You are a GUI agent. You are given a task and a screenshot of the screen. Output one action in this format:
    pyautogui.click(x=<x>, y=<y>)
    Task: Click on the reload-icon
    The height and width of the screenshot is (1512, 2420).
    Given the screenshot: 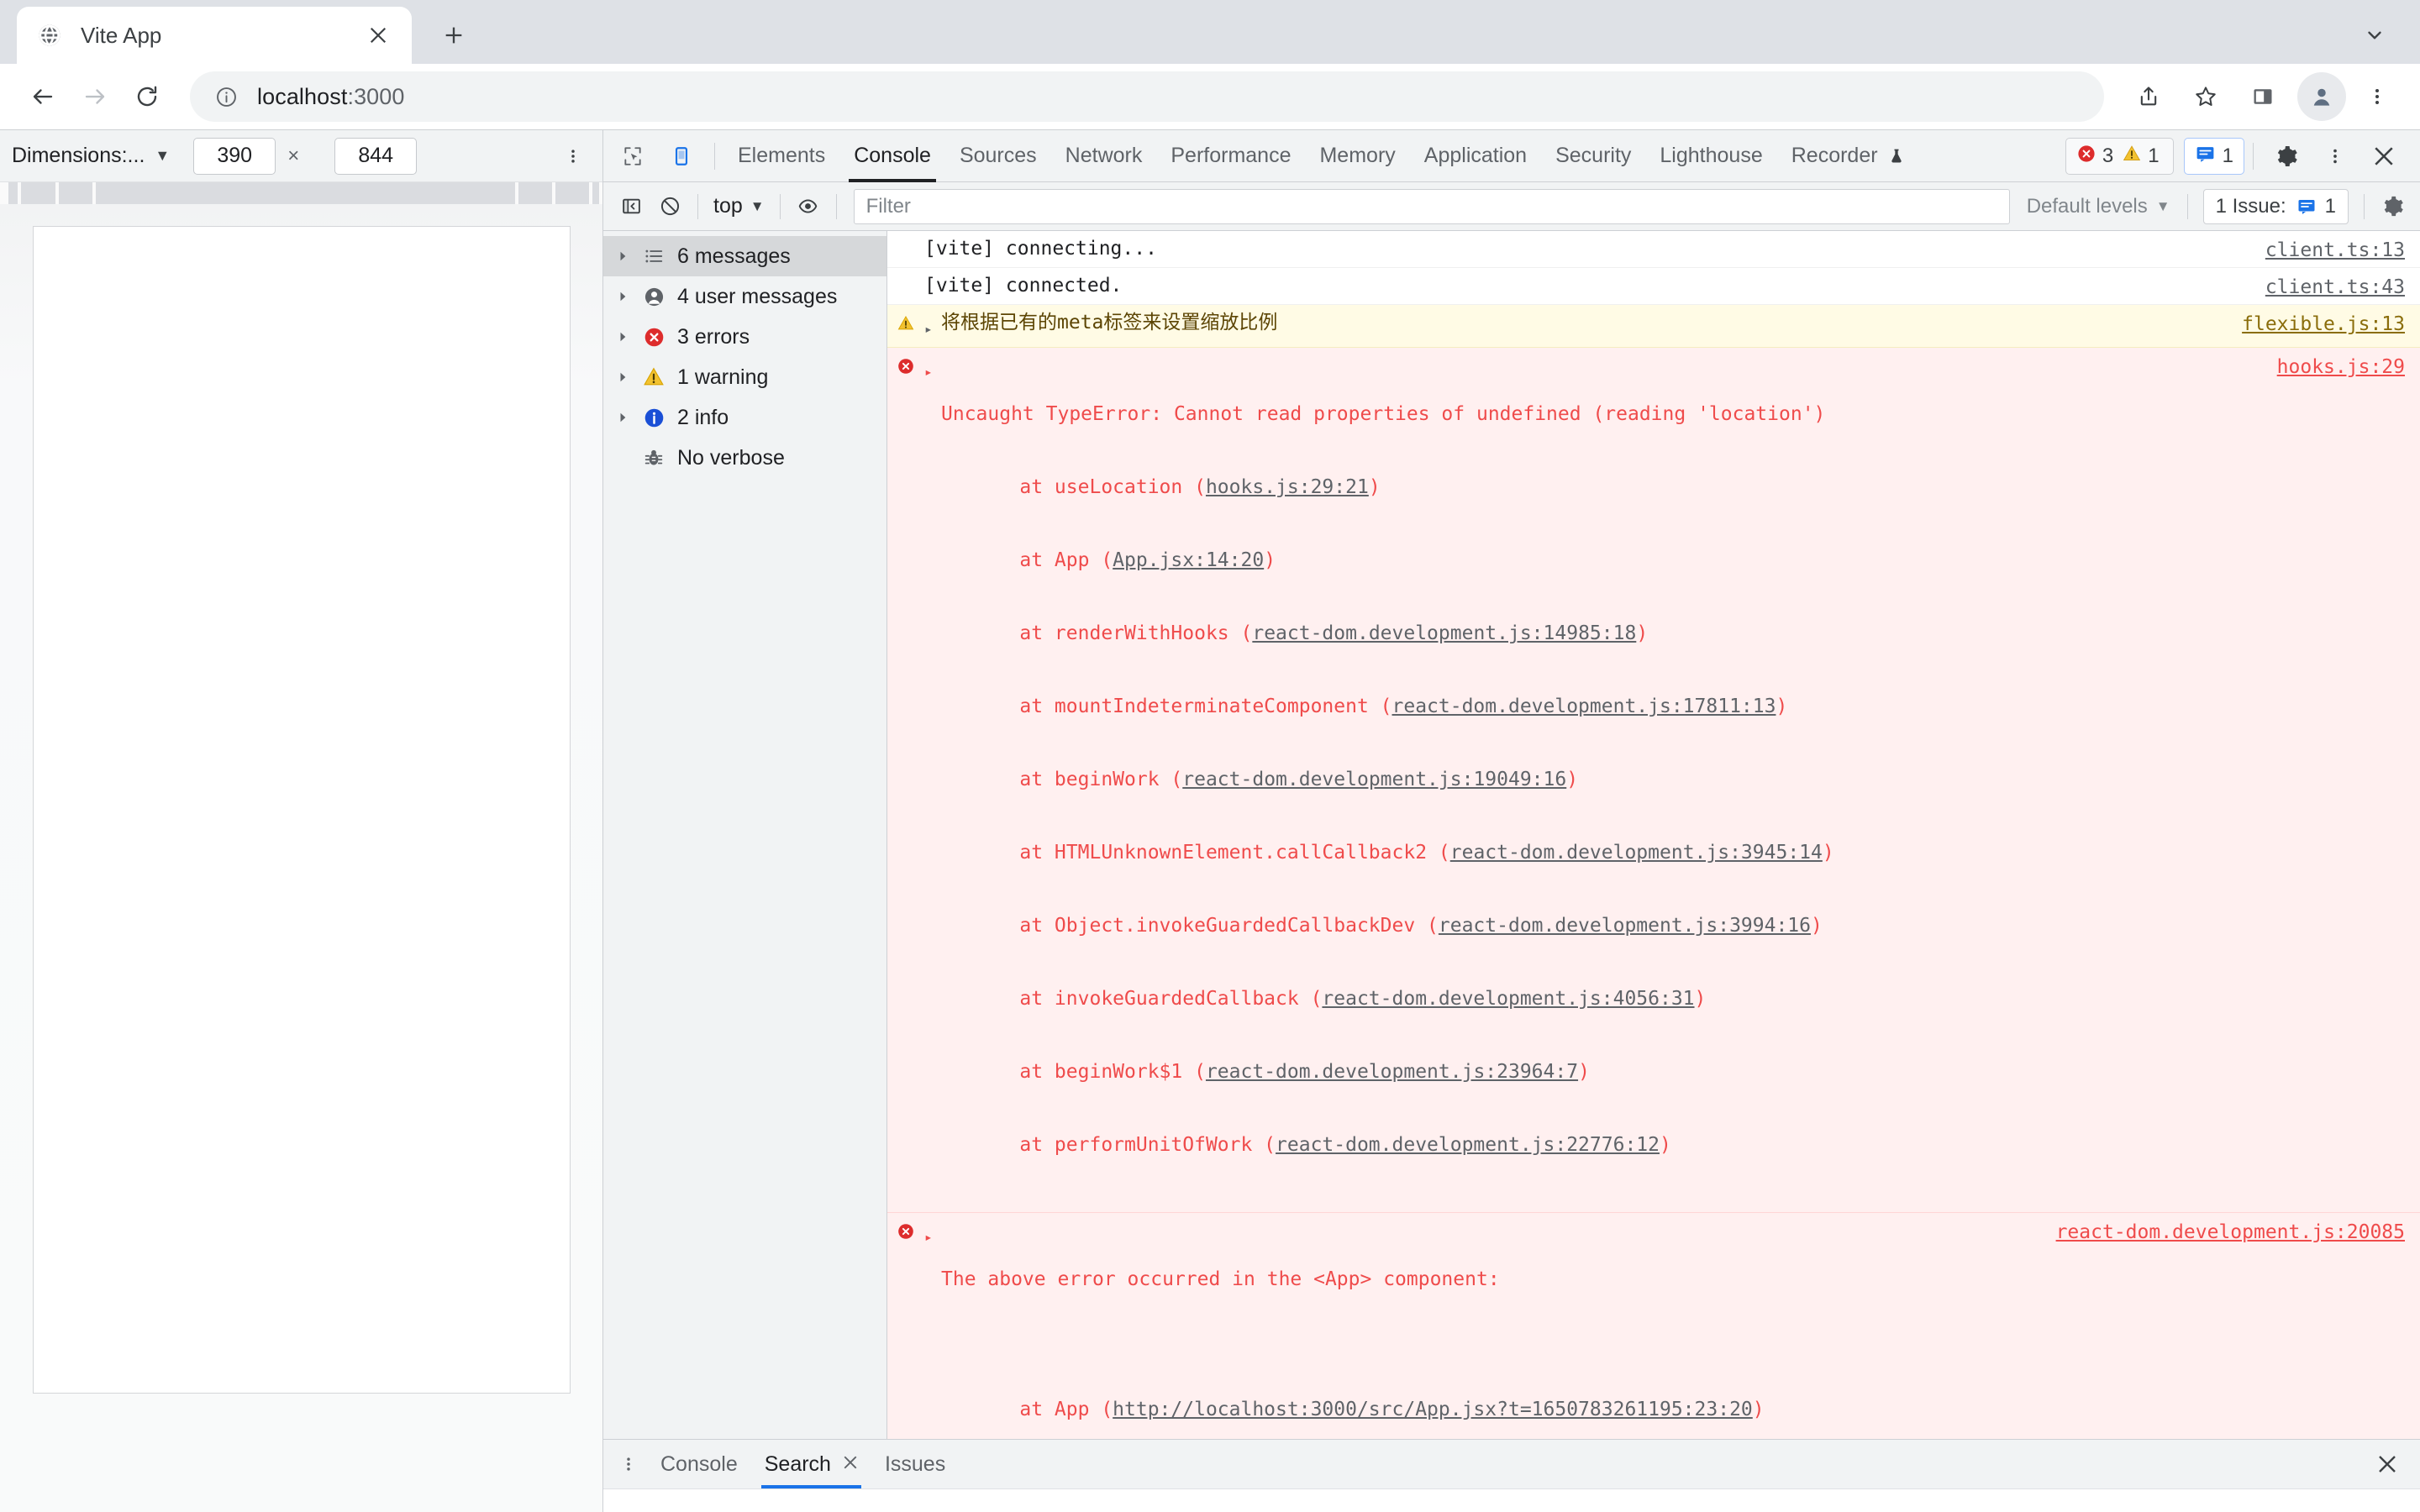 What is the action you would take?
    pyautogui.click(x=147, y=97)
    